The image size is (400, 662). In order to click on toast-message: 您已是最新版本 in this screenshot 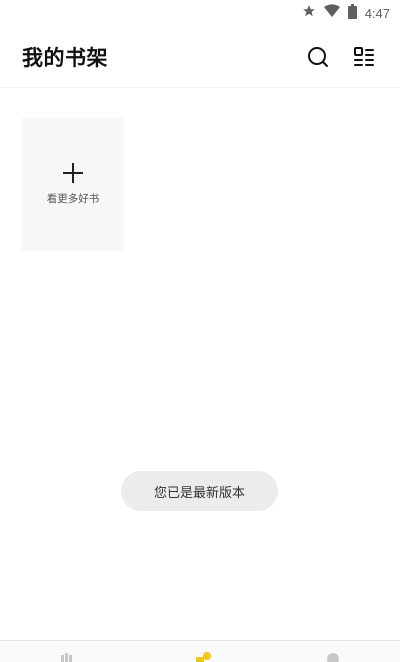, I will do `click(199, 491)`.